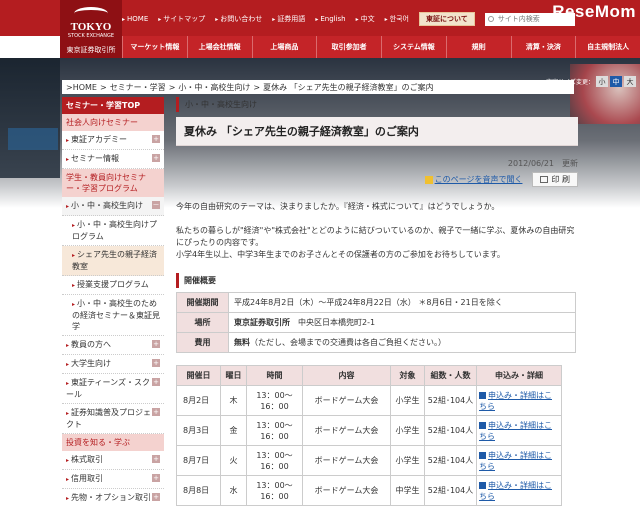 The width and height of the screenshot is (640, 506). Describe the element at coordinates (377, 131) in the screenshot. I see `page-title: 夏休み 「シェア先生の親子経済教室」のご案内` at that location.